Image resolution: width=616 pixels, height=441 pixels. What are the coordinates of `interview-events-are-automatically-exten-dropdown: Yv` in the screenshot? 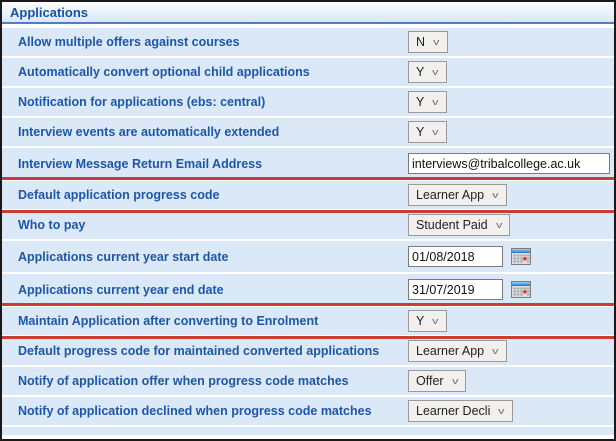 It's located at (427, 132).